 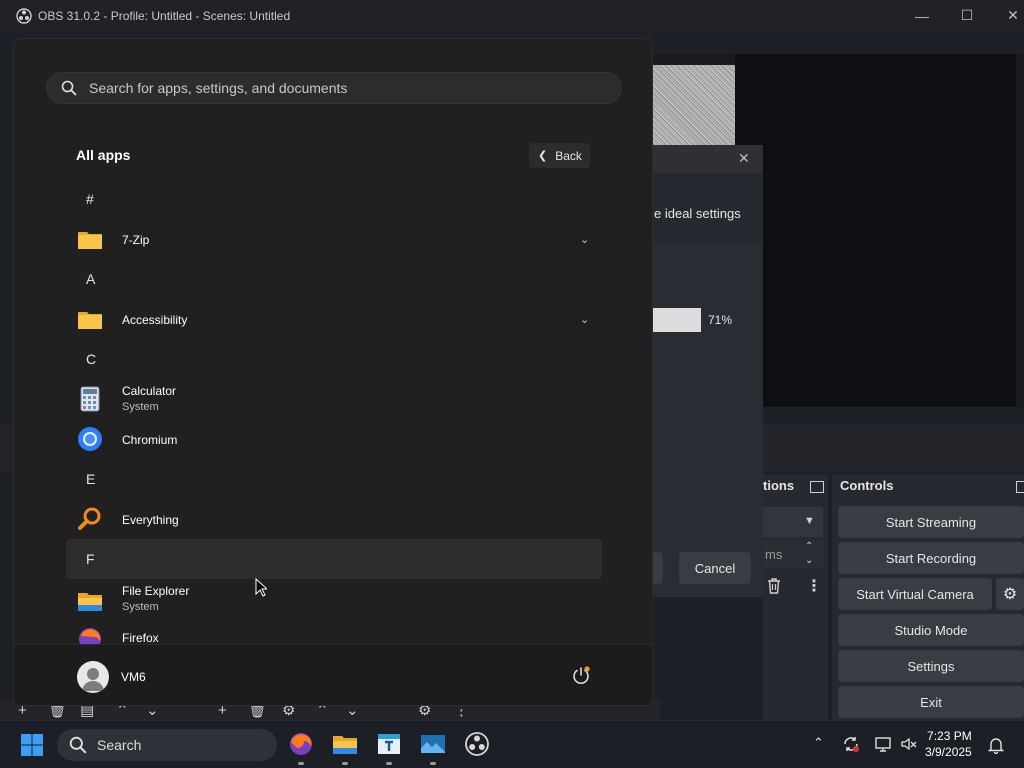 What do you see at coordinates (774, 586) in the screenshot?
I see `trash-icon` at bounding box center [774, 586].